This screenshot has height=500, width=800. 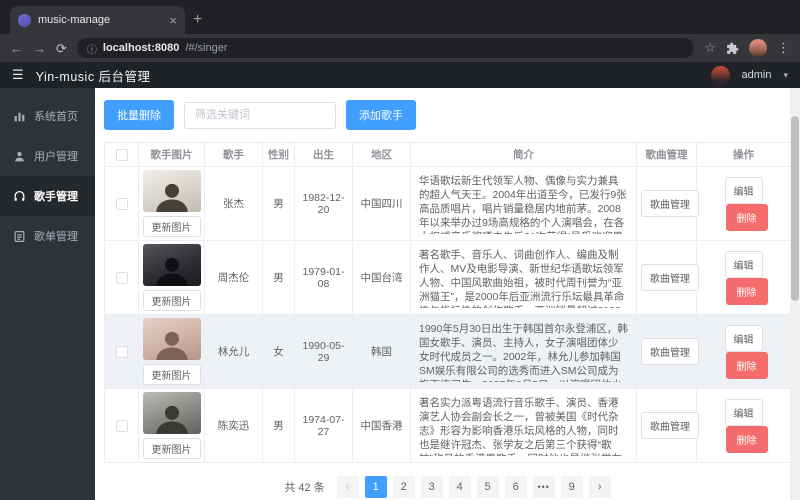 What do you see at coordinates (381, 115) in the screenshot?
I see `add-singer-button: 添加歌手` at bounding box center [381, 115].